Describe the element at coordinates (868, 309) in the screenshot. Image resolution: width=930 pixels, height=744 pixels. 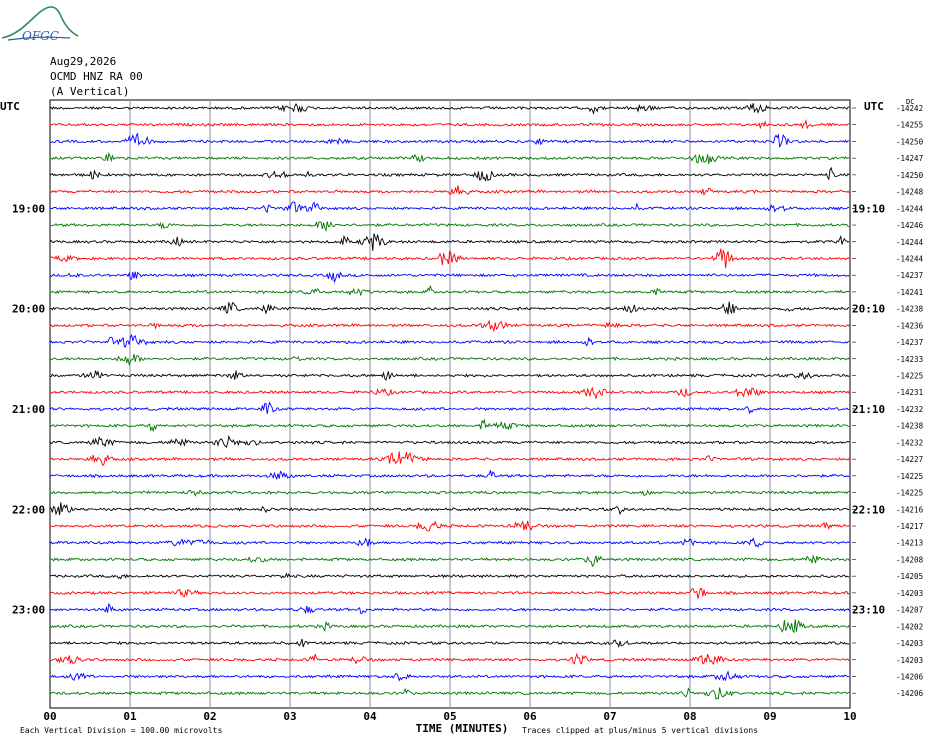
I see `hour-label-right: 20:10` at that location.